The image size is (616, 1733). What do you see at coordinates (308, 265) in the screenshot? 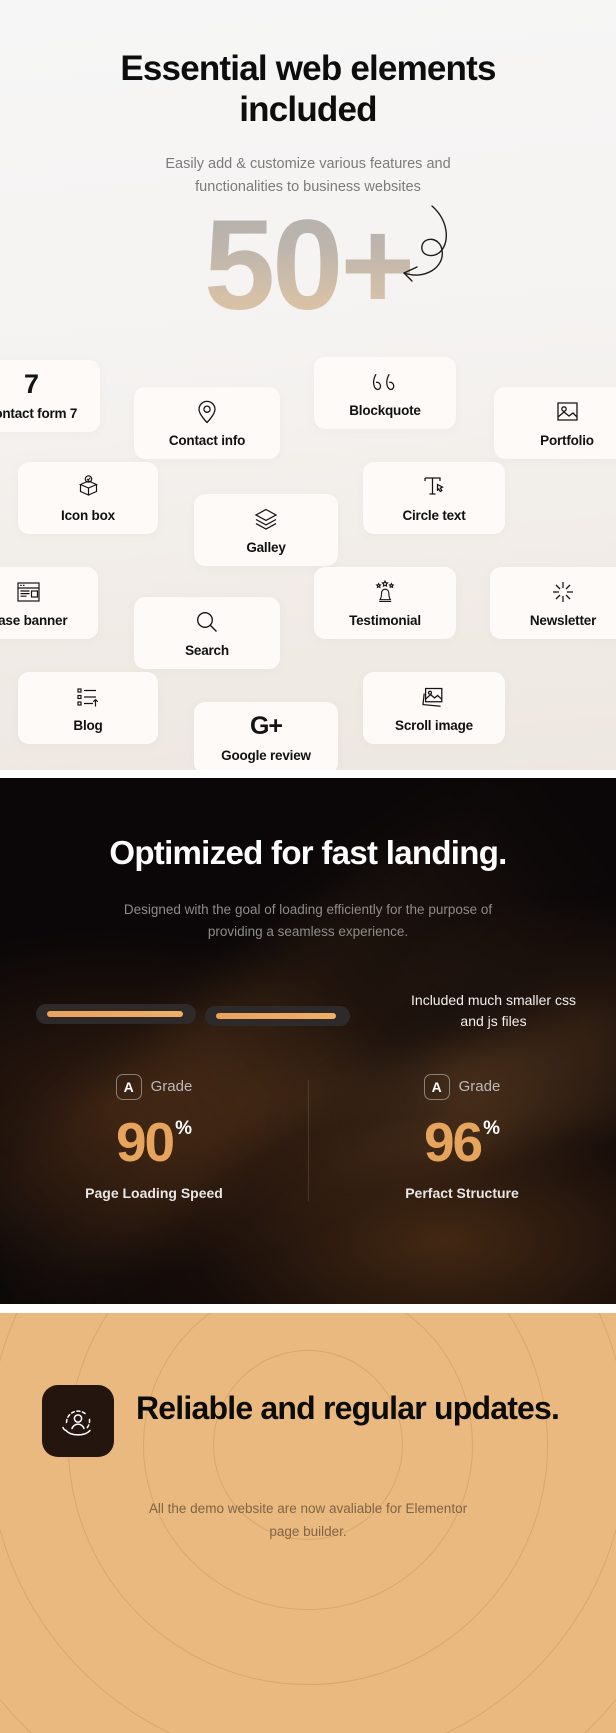
I see `element-count: 50+` at bounding box center [308, 265].